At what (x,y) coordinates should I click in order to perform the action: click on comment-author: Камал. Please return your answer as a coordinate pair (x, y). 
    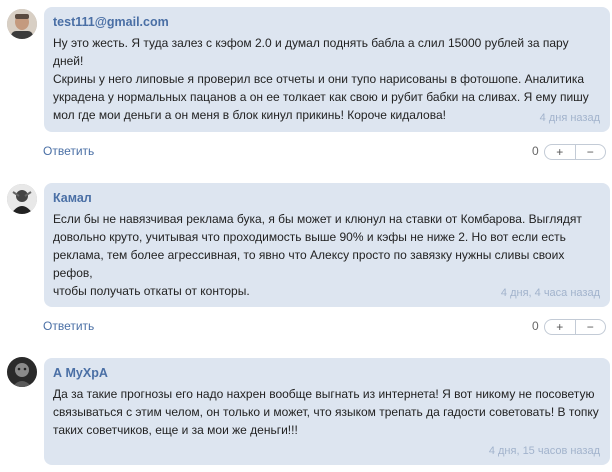
    Looking at the image, I should click on (327, 198).